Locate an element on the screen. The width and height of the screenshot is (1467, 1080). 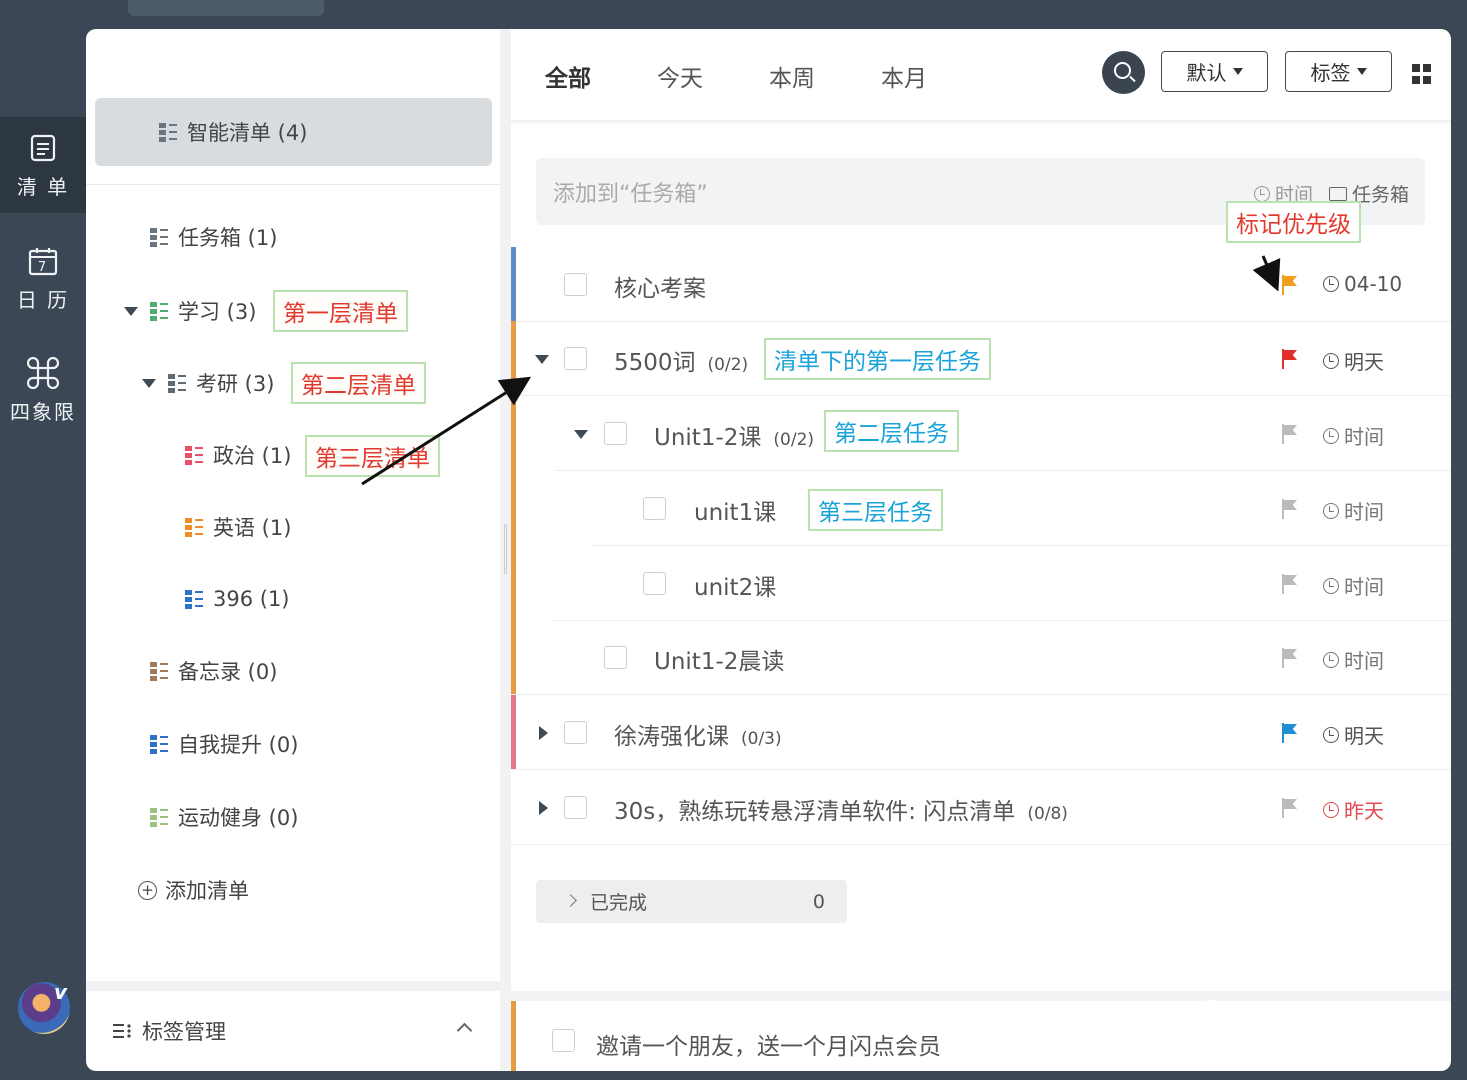
sidebar-list-item: 运动健身 (0) is located at coordinates (224, 817).